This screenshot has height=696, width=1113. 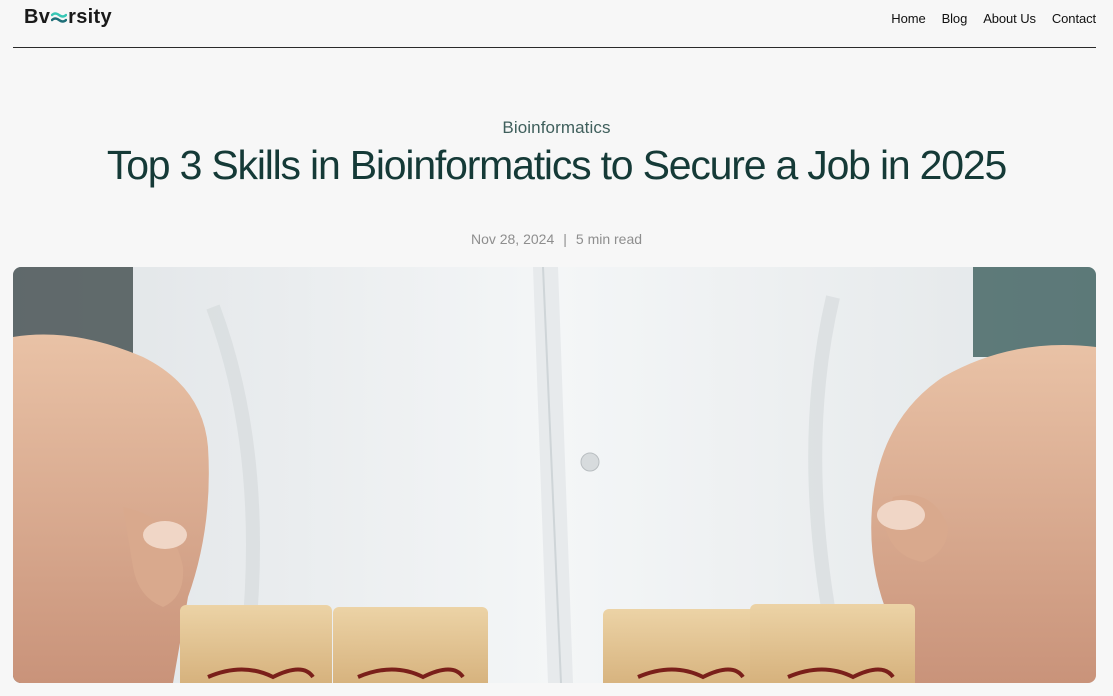 I want to click on nav-home: Home, so click(x=908, y=18).